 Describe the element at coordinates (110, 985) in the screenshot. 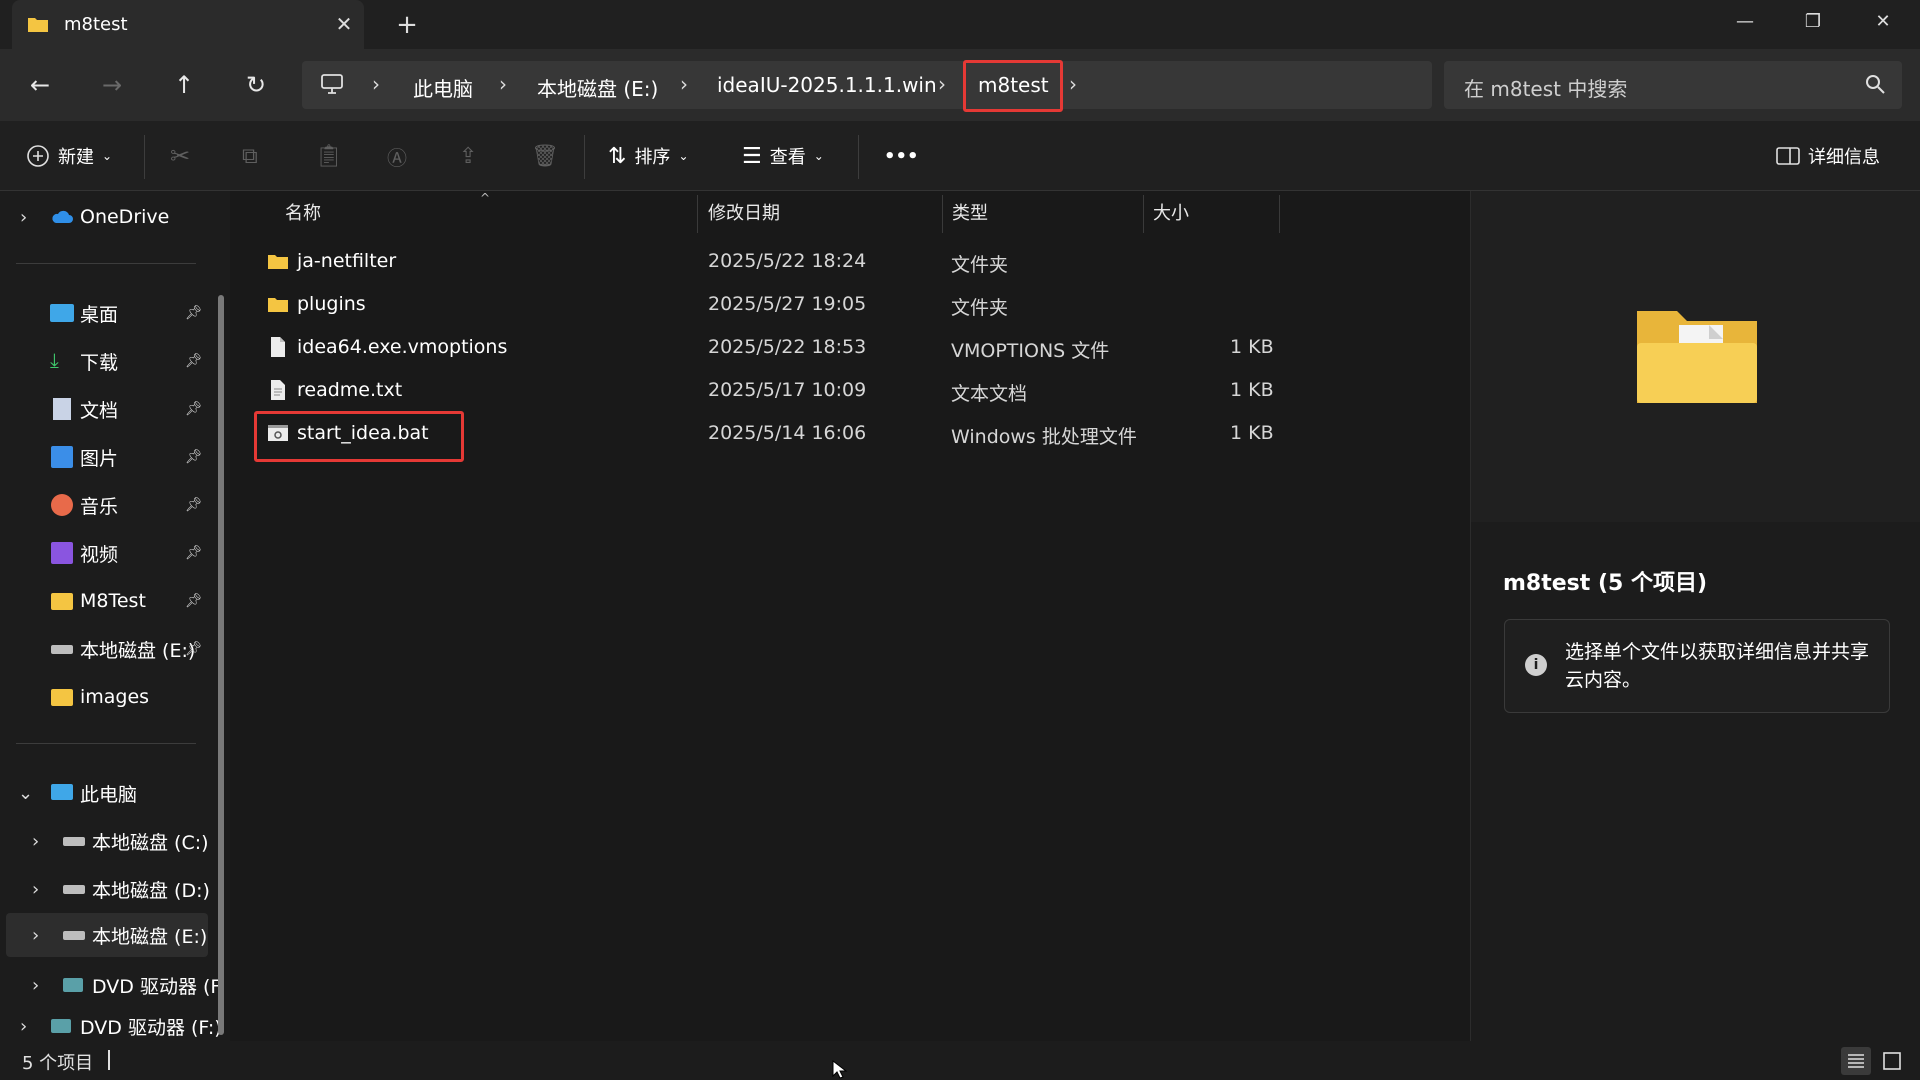

I see `sidebar-item-dvd-drive: › DVD 驱动器 (F` at that location.